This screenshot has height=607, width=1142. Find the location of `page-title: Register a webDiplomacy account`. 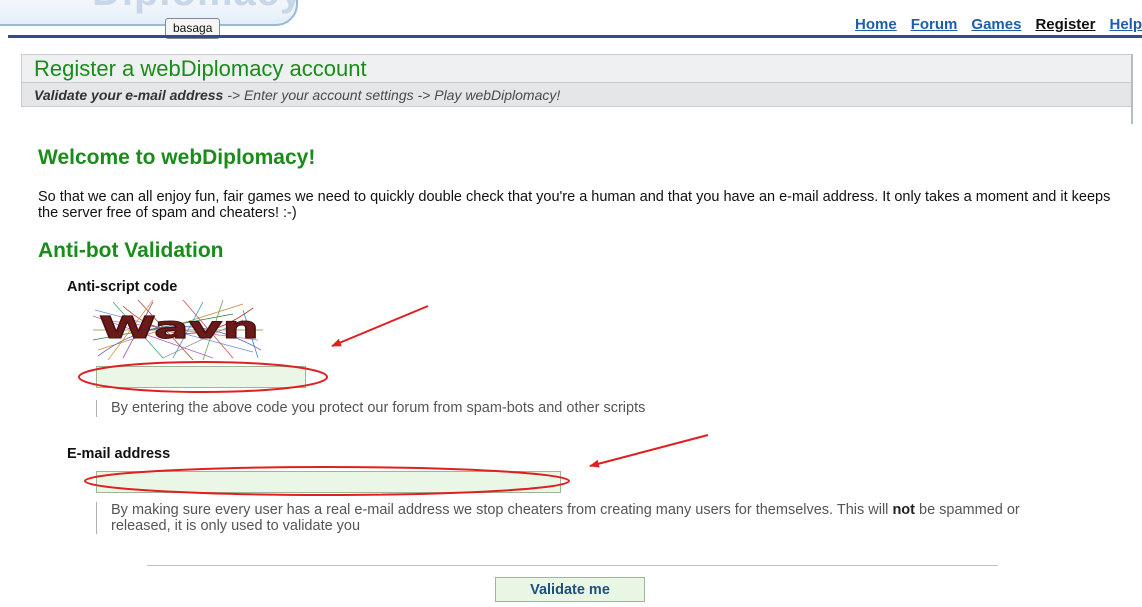

page-title: Register a webDiplomacy account is located at coordinates (200, 68).